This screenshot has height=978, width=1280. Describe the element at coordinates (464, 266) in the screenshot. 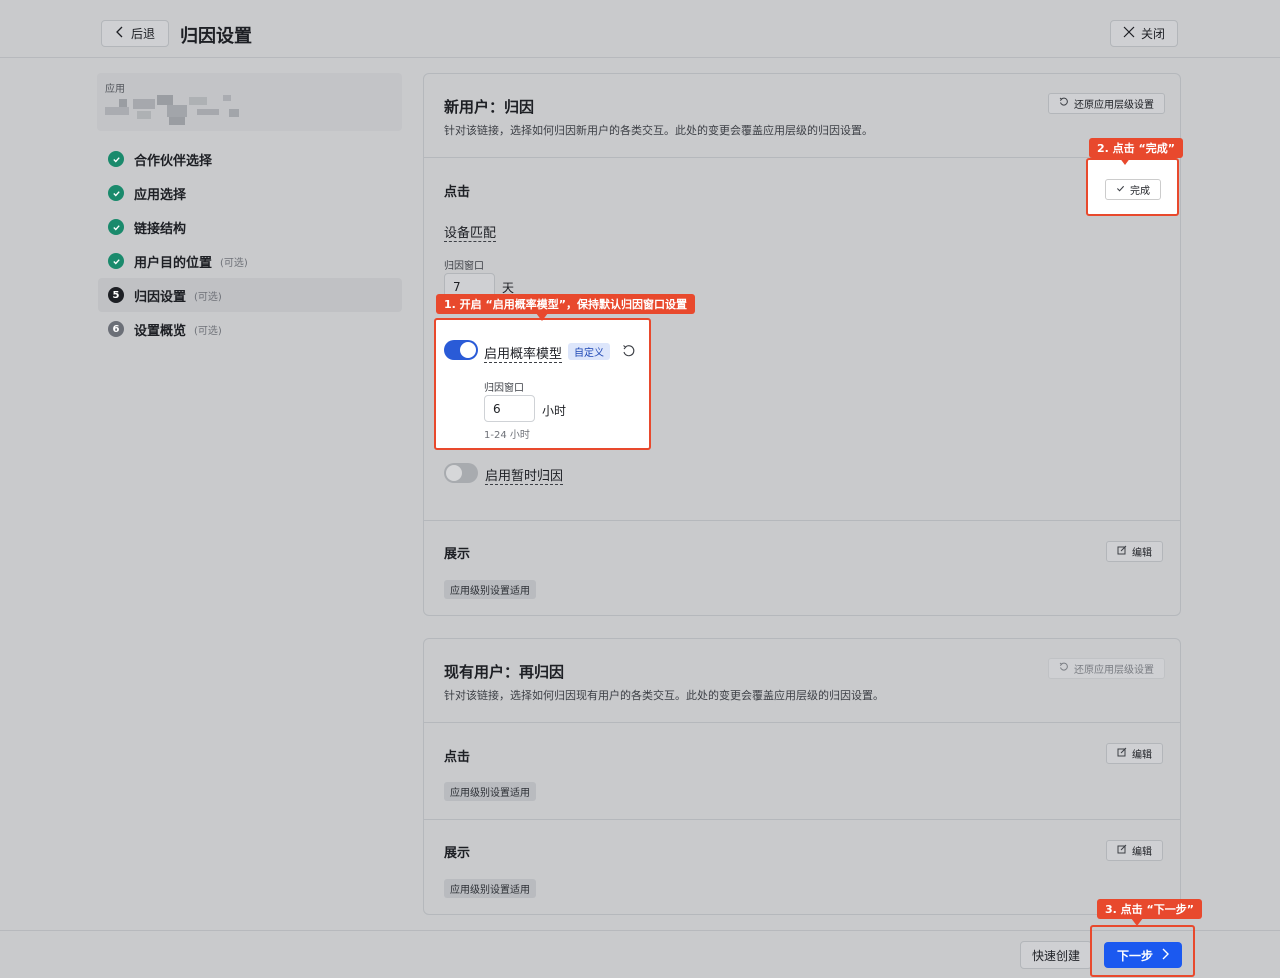

I see `window-field-label: 归因窗口` at that location.